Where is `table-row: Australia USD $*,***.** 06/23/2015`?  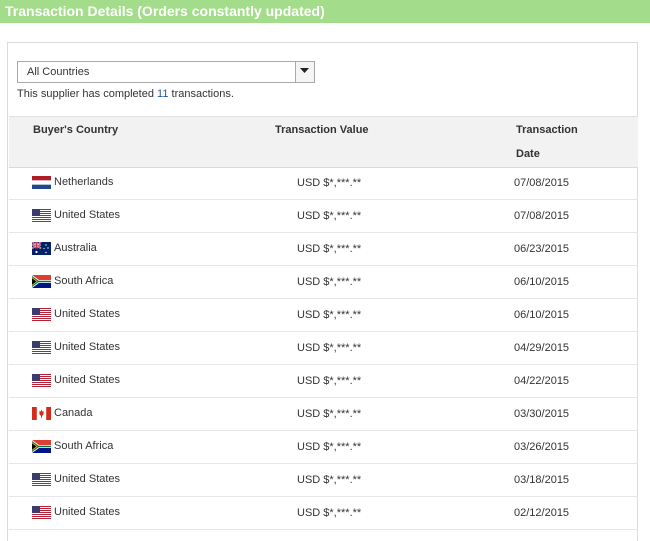 table-row: Australia USD $*,***.** 06/23/2015 is located at coordinates (323, 249).